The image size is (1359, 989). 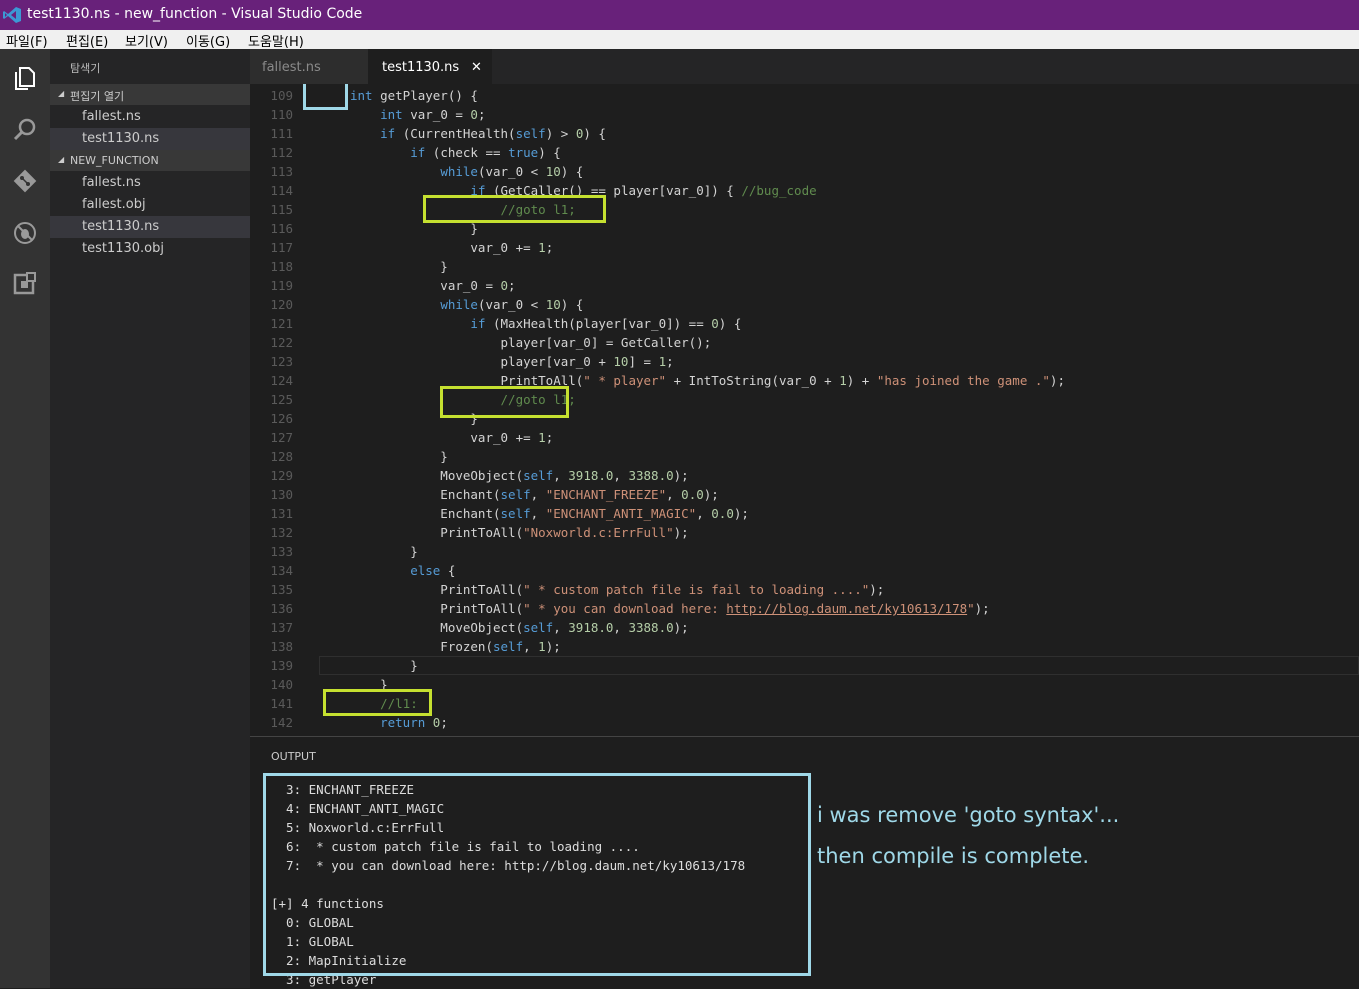 What do you see at coordinates (281, 285) in the screenshot?
I see `line-number: 119` at bounding box center [281, 285].